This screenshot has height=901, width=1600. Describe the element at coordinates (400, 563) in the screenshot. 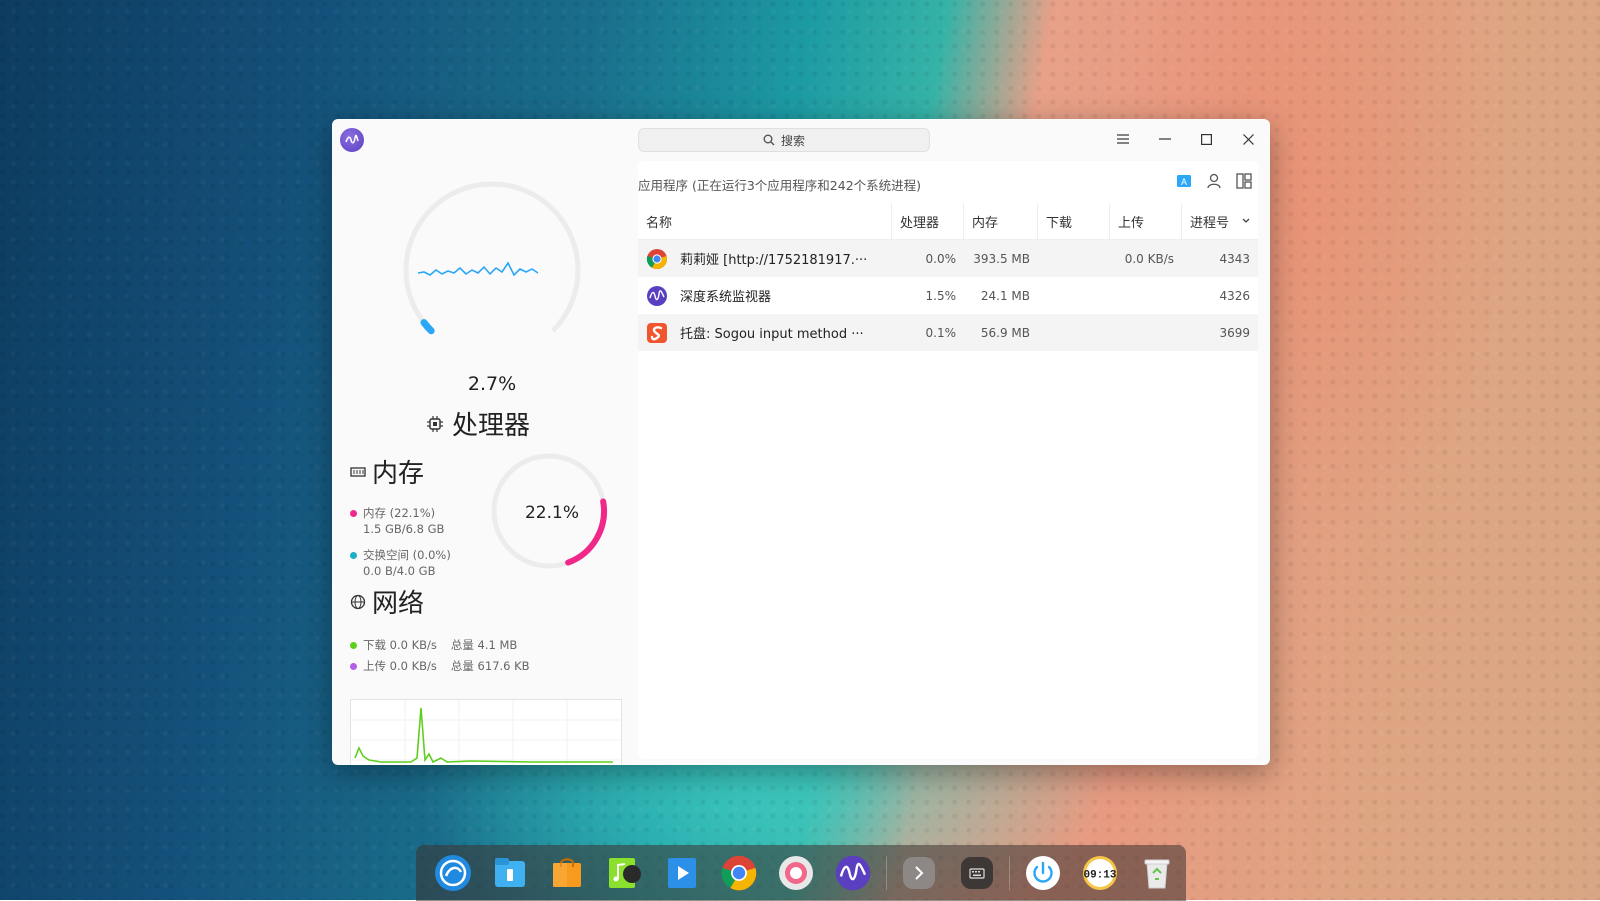

I see `swap-legend: 交换空间 (0.0%) 0.0 B/4.0 GB` at that location.